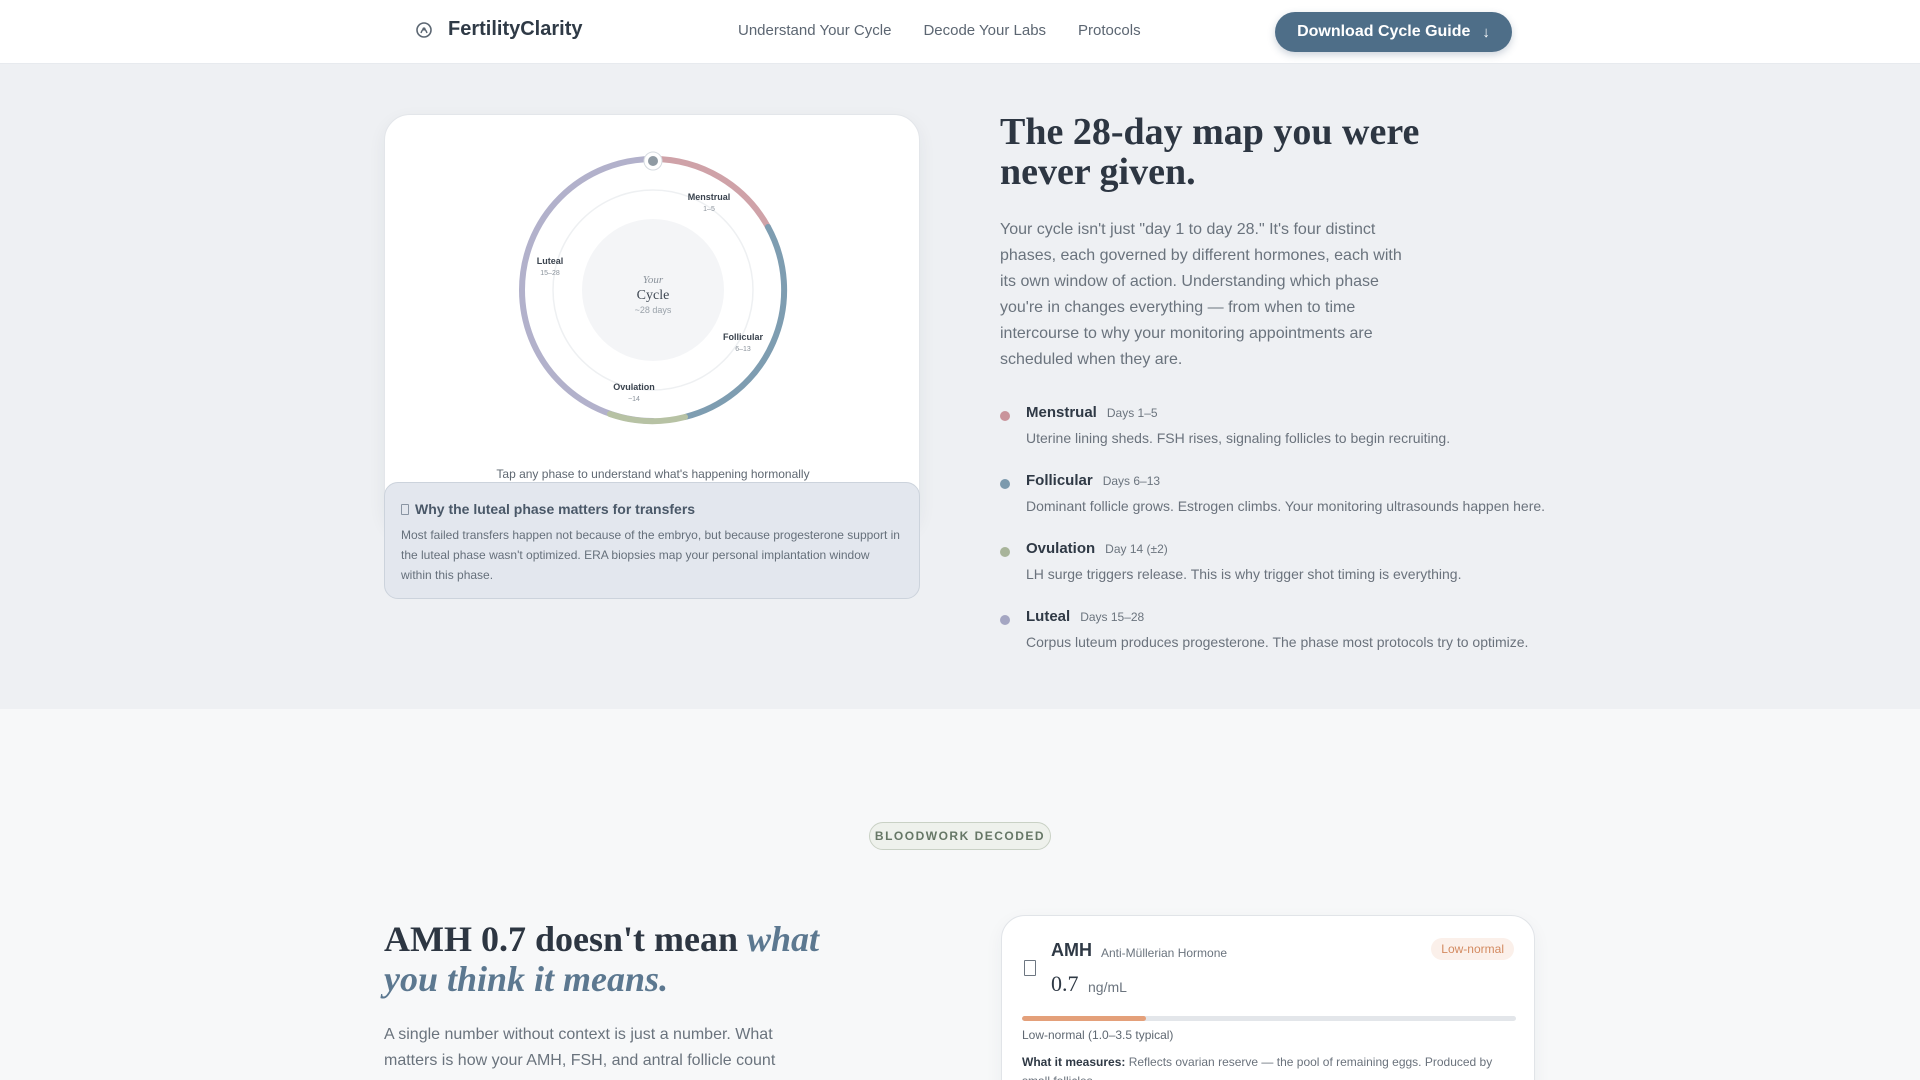 The width and height of the screenshot is (1920, 1080). What do you see at coordinates (653, 295) in the screenshot?
I see `center-main-text: Cycle` at bounding box center [653, 295].